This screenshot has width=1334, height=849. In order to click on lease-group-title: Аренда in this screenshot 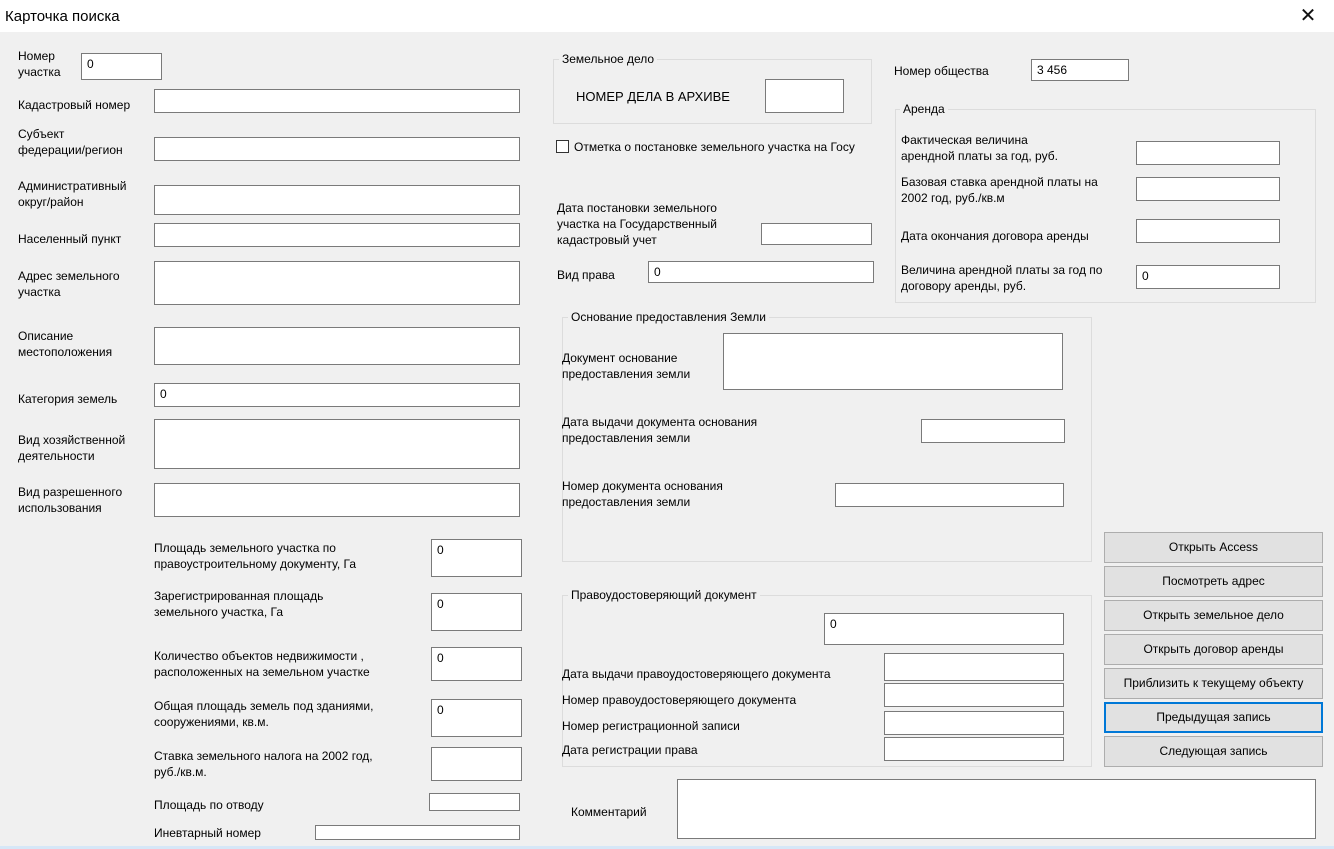, I will do `click(924, 109)`.